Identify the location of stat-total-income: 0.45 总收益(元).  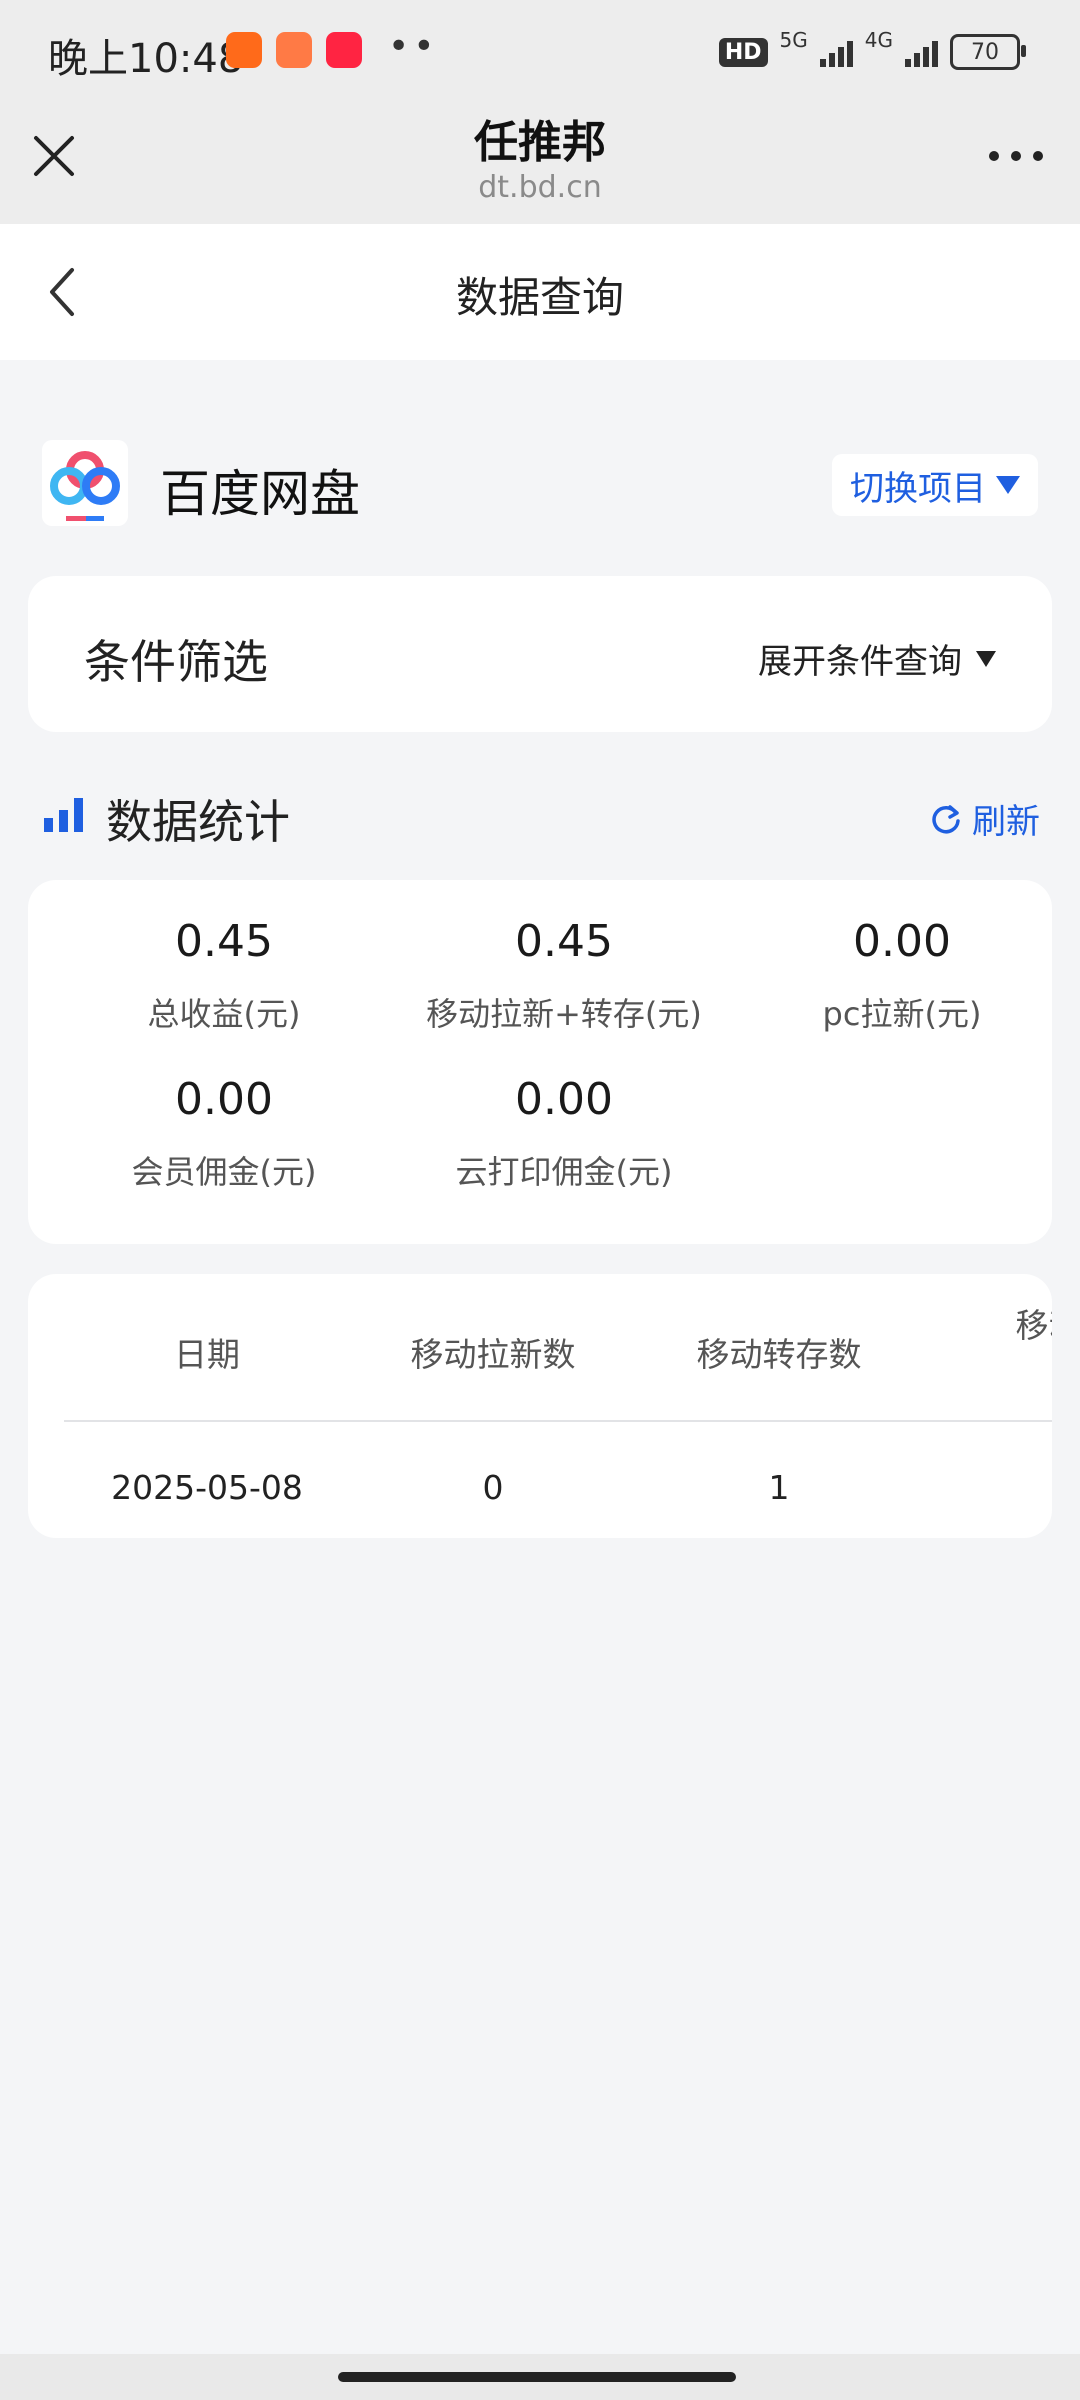
(224, 975).